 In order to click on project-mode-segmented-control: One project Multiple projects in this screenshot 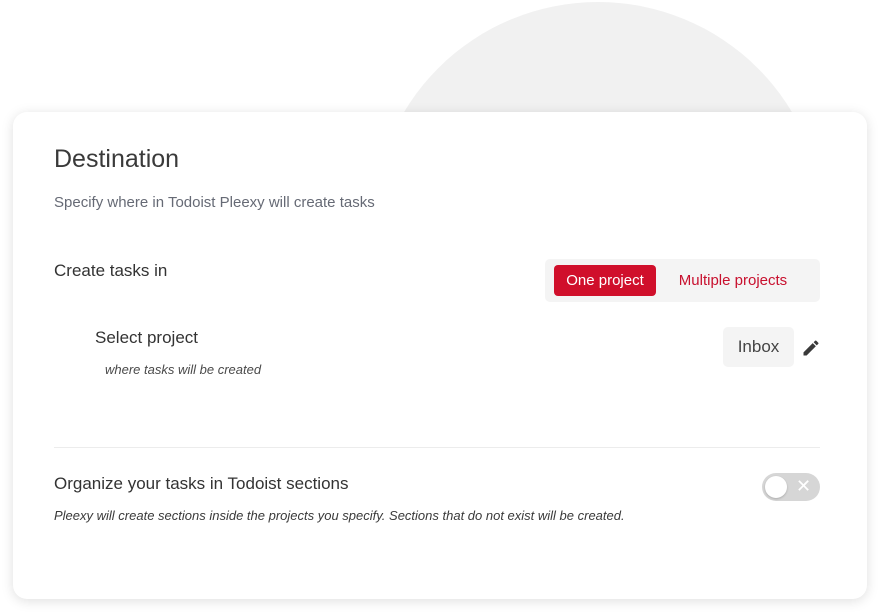, I will do `click(682, 280)`.